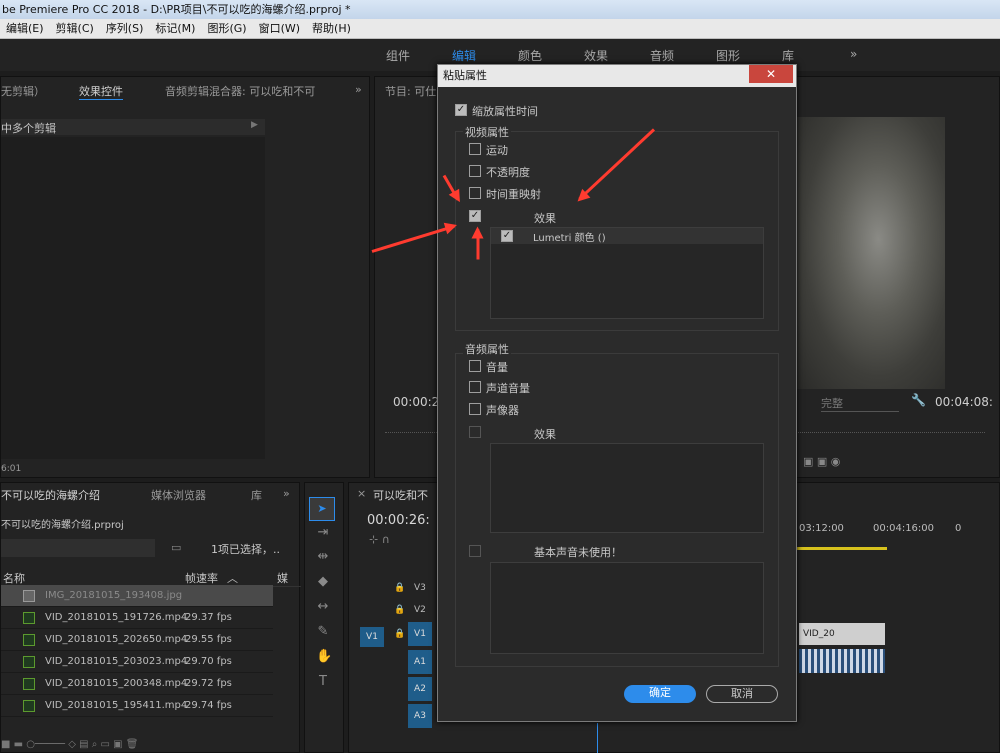 This screenshot has height=753, width=1000. Describe the element at coordinates (208, 683) in the screenshot. I see `item-fps: 29.72 fps` at that location.